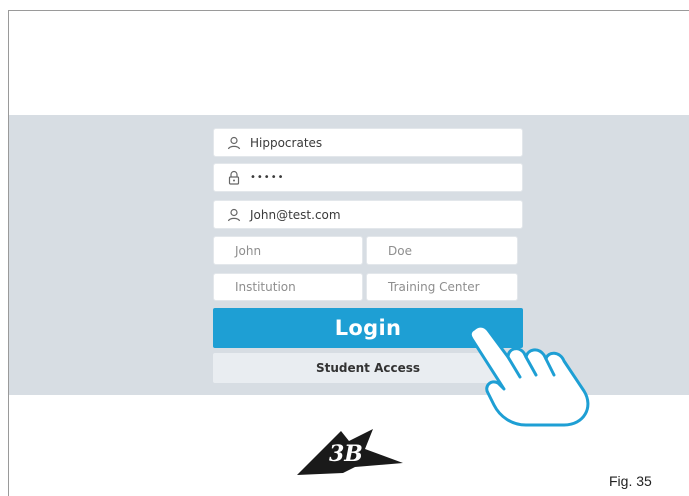 This screenshot has width=689, height=496. Describe the element at coordinates (267, 177) in the screenshot. I see `password-value: •••••` at that location.